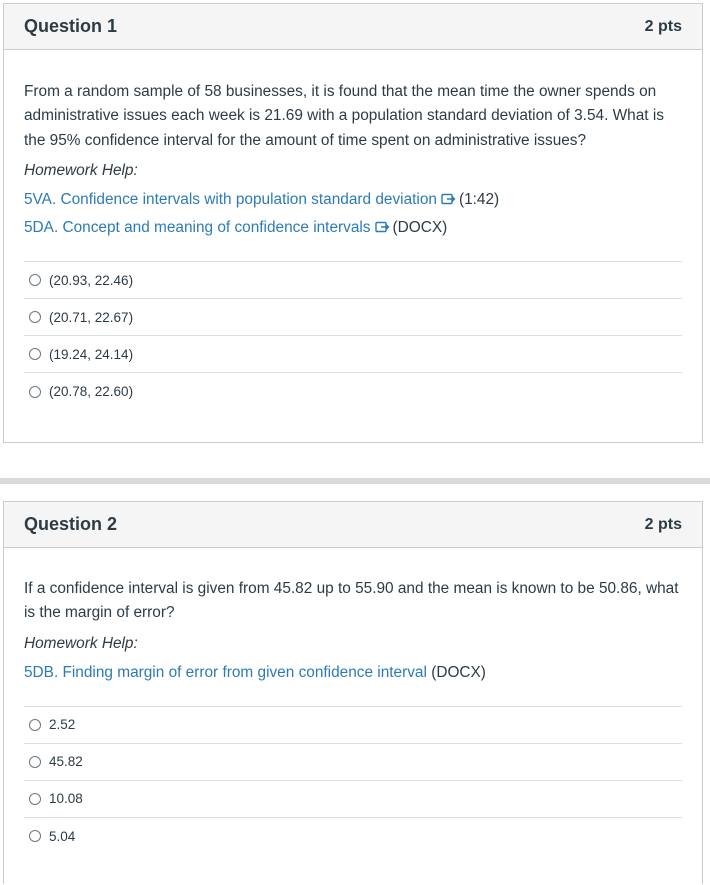 Image resolution: width=710 pixels, height=885 pixels. Describe the element at coordinates (353, 725) in the screenshot. I see `answer-option: 2.52` at that location.